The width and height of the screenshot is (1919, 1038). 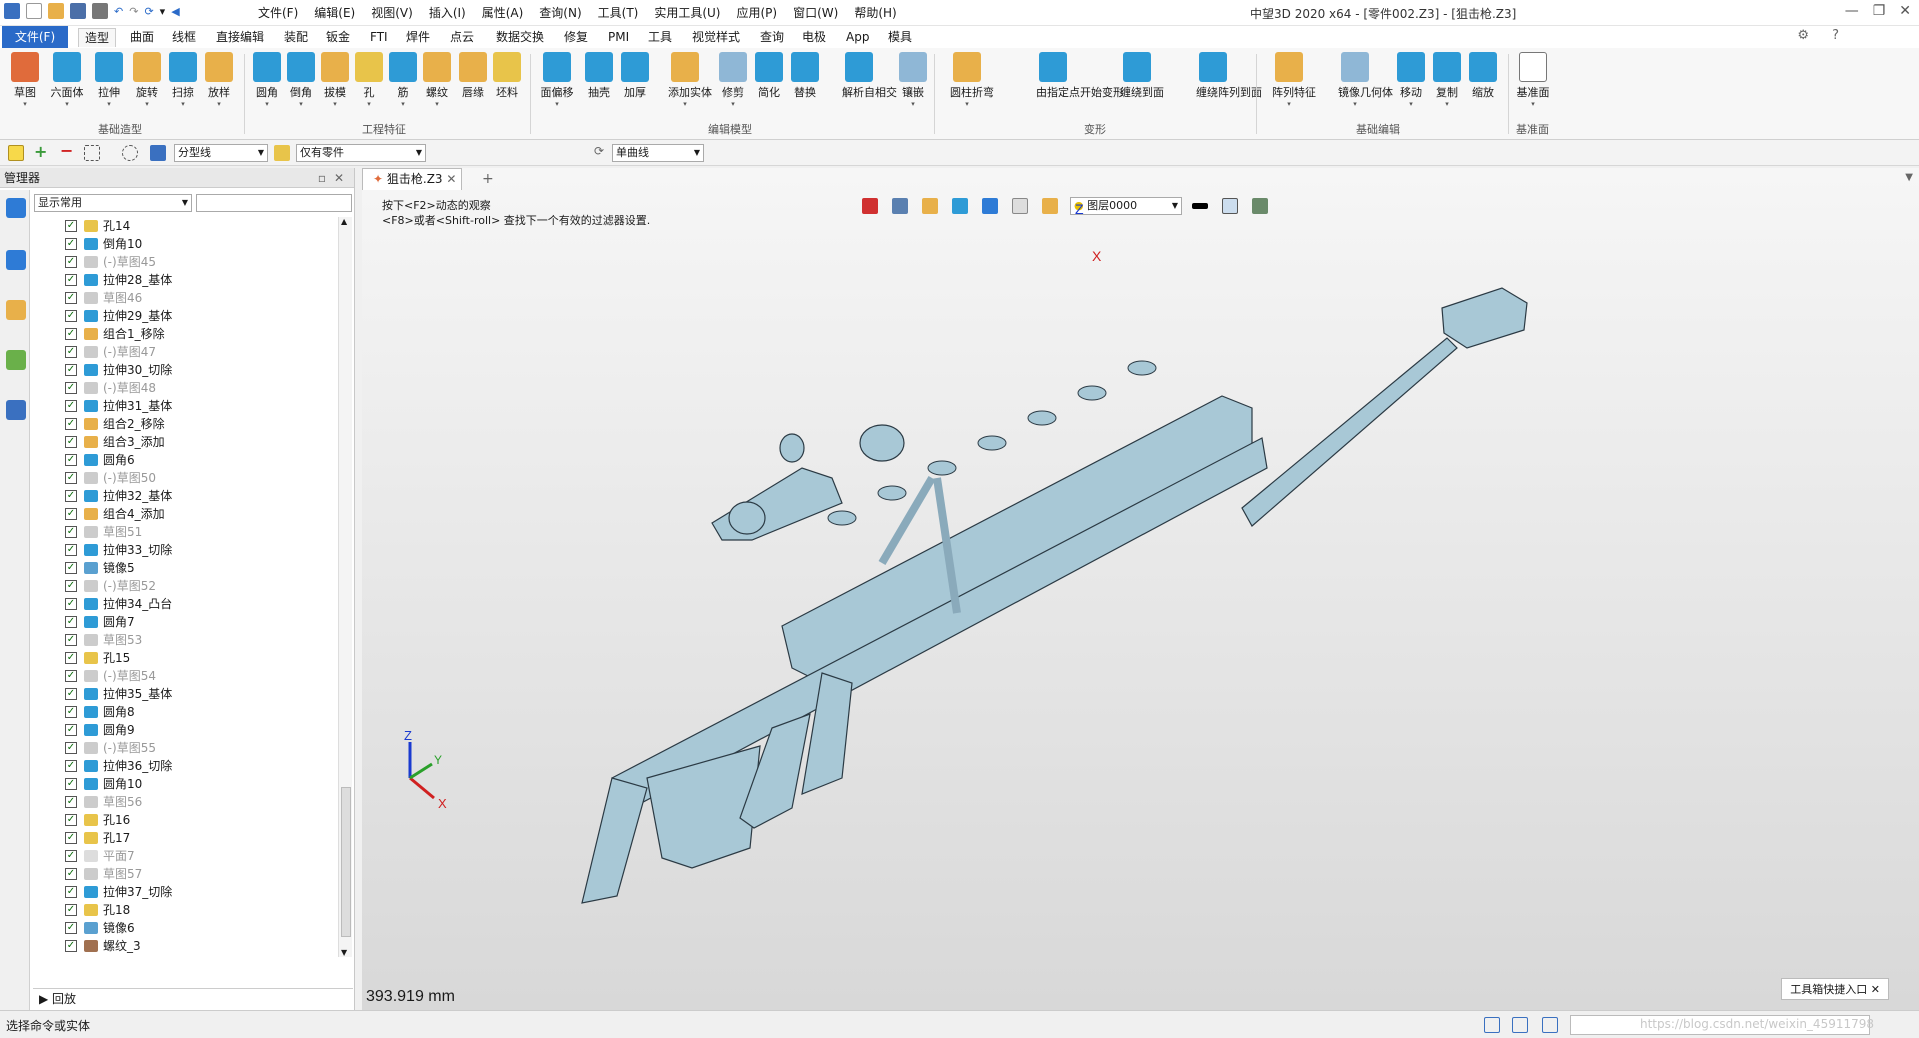 What do you see at coordinates (147, 80) in the screenshot?
I see `revolve-button: 旋转 ▾` at bounding box center [147, 80].